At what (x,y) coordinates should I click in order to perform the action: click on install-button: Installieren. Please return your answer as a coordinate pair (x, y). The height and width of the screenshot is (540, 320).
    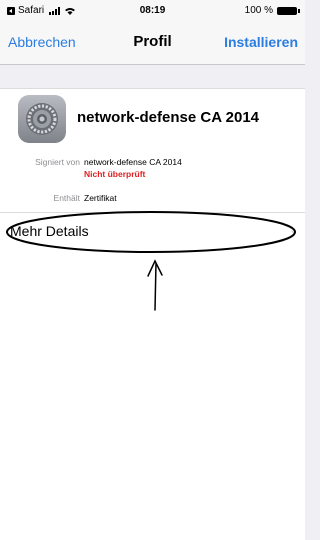
    Looking at the image, I should click on (261, 42).